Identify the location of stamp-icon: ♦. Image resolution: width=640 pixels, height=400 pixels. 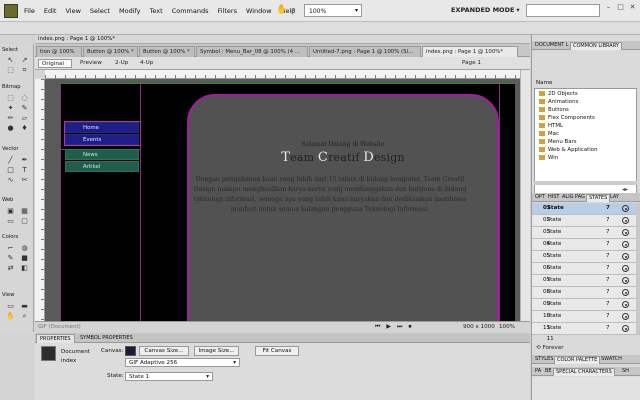
(24, 128).